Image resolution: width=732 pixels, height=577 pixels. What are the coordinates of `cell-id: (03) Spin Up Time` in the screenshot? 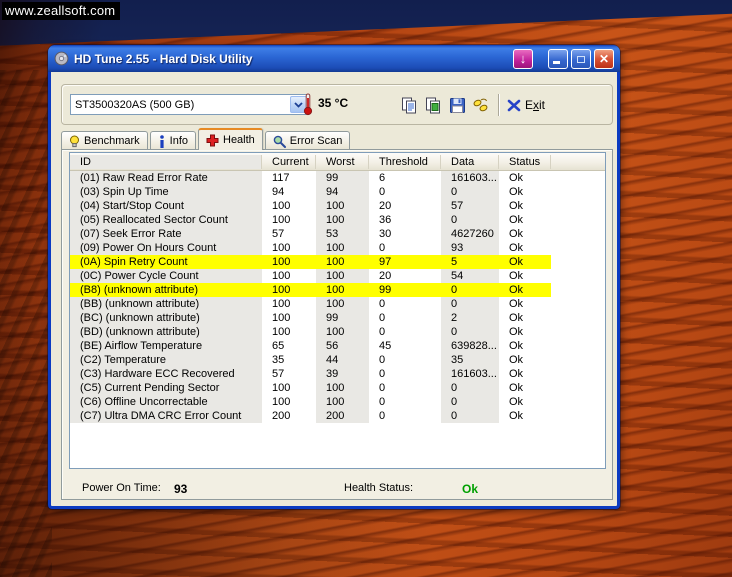 It's located at (166, 192).